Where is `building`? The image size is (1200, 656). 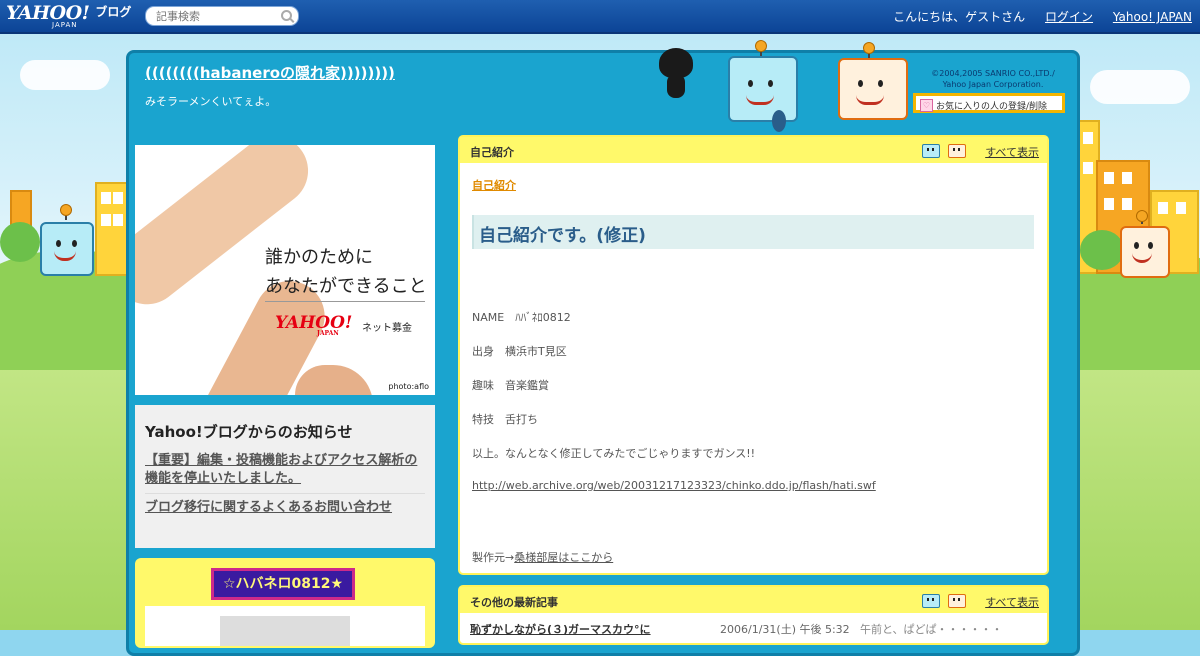
building is located at coordinates (112, 229).